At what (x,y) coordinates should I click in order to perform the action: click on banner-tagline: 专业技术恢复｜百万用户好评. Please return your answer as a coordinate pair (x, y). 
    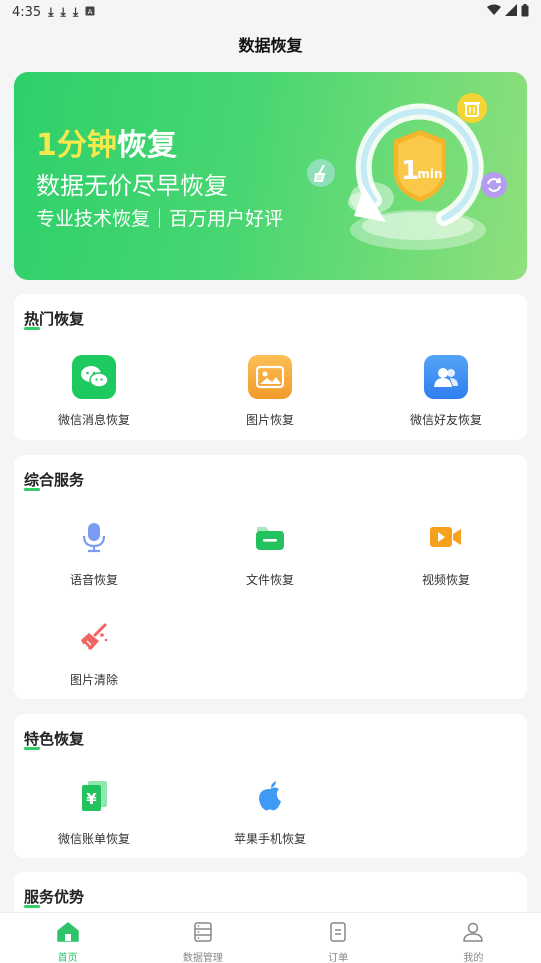
    Looking at the image, I should click on (160, 219).